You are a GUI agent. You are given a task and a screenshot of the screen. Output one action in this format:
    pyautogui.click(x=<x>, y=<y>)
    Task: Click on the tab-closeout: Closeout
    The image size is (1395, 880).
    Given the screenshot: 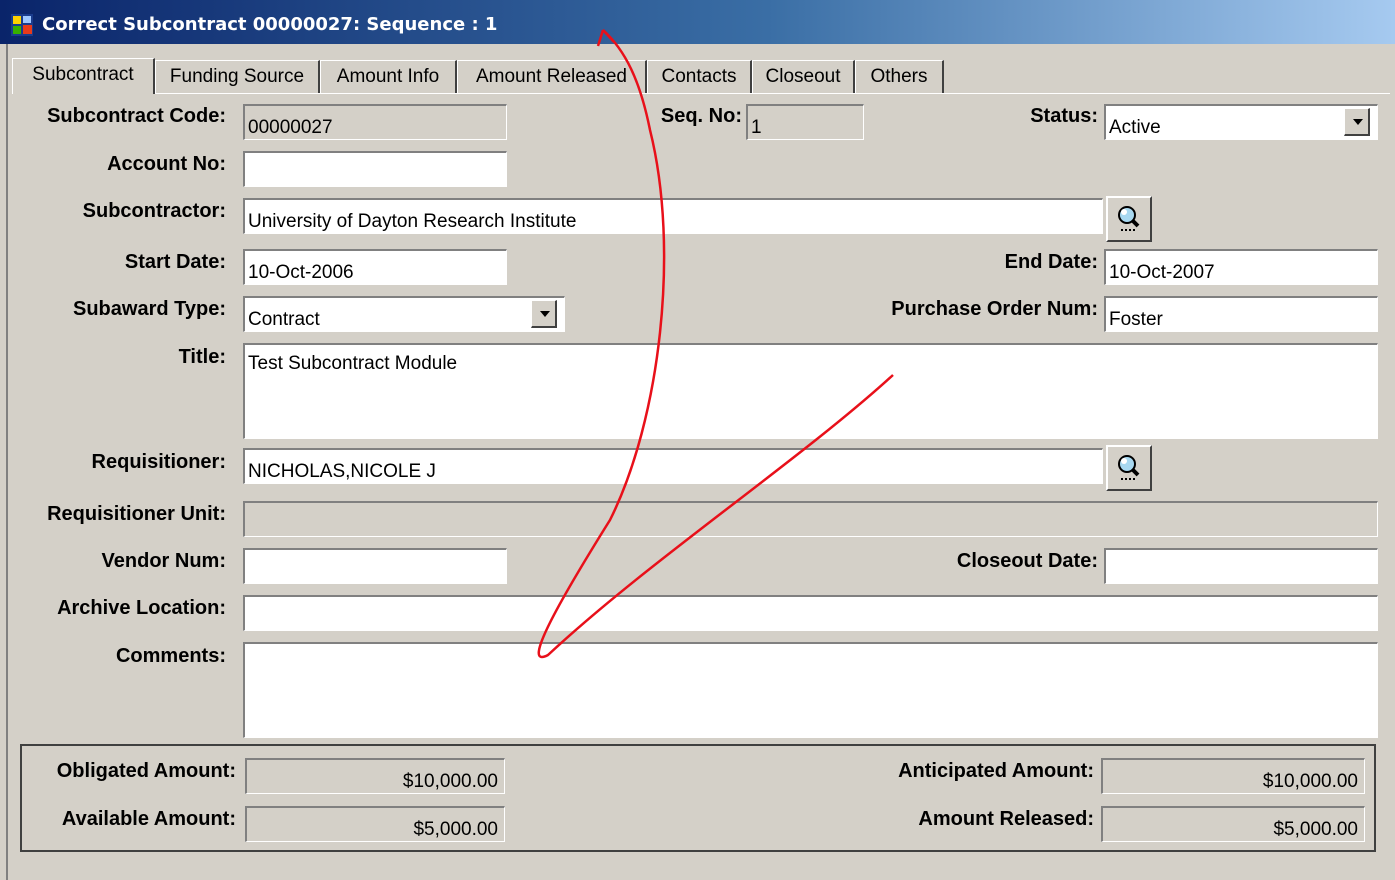 What is the action you would take?
    pyautogui.click(x=803, y=76)
    